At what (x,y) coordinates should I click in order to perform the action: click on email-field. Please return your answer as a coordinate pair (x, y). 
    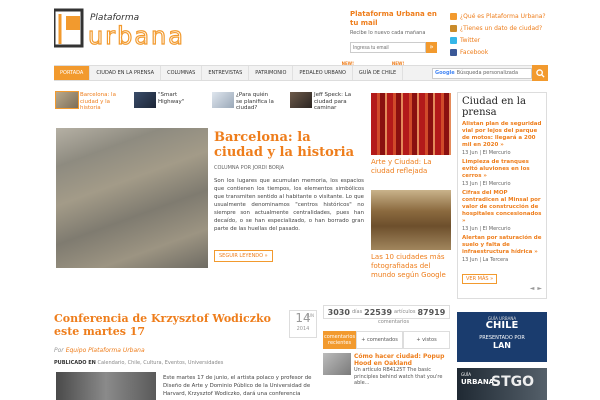
    Looking at the image, I should click on (388, 47).